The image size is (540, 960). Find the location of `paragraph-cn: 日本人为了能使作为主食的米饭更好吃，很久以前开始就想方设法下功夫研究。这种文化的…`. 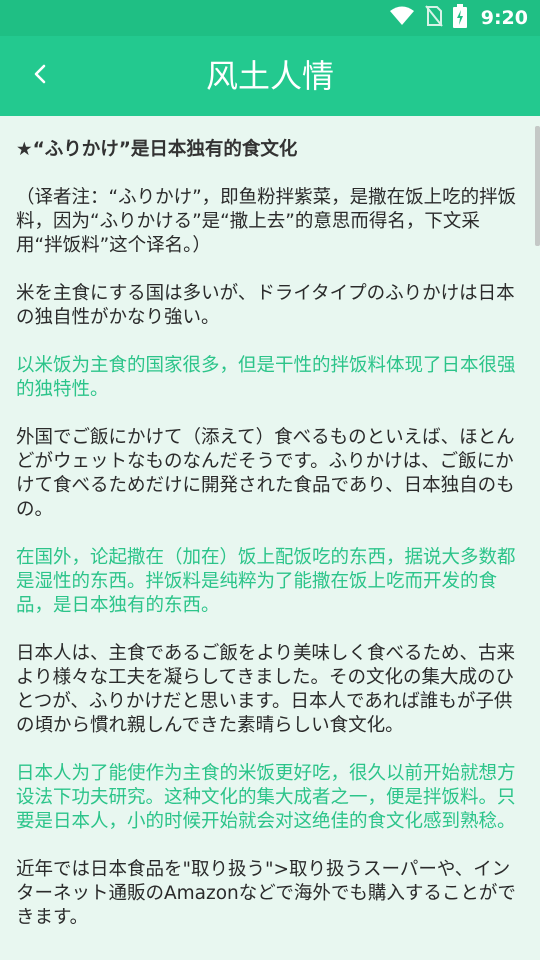

paragraph-cn: 日本人为了能使作为主食的米饭更好吃，很久以前开始就想方设法下功夫研究。这种文化的… is located at coordinates (266, 797).